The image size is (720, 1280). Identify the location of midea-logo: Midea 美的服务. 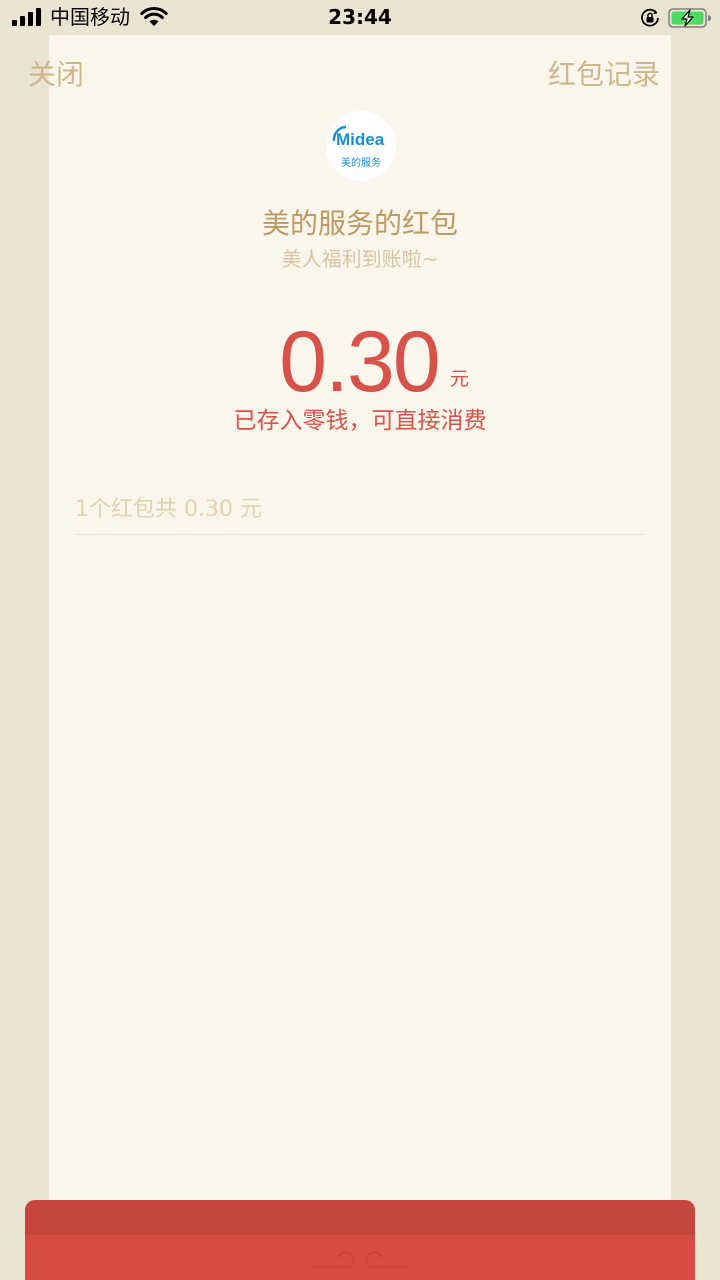
(361, 146).